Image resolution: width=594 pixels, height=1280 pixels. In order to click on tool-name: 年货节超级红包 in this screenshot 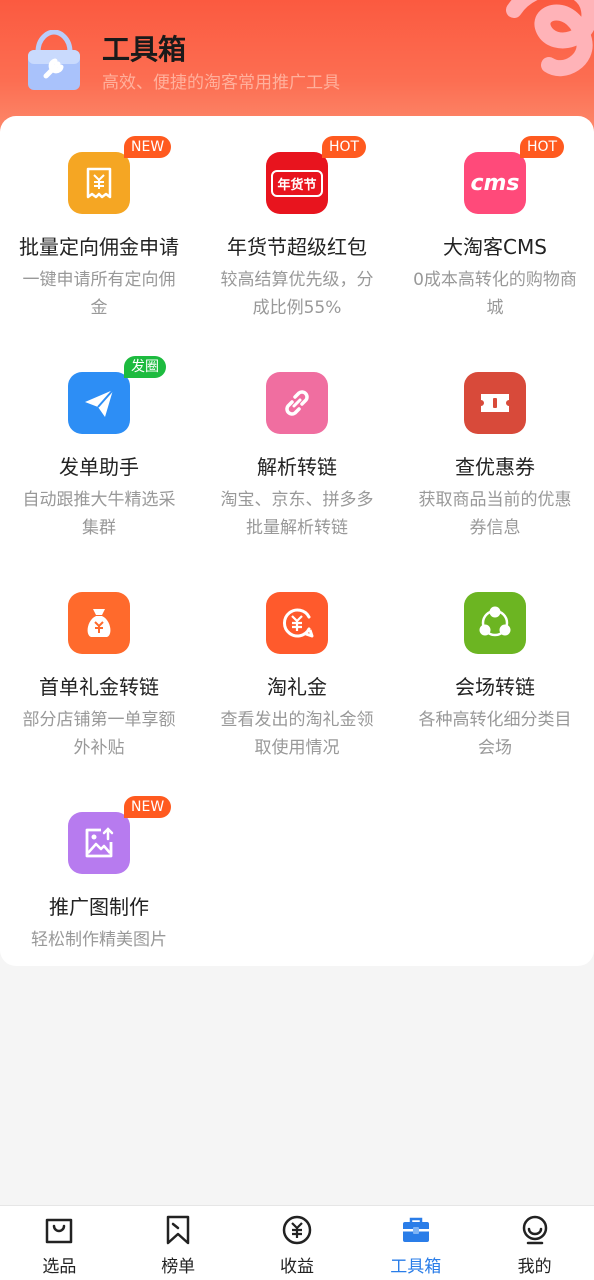, I will do `click(297, 247)`.